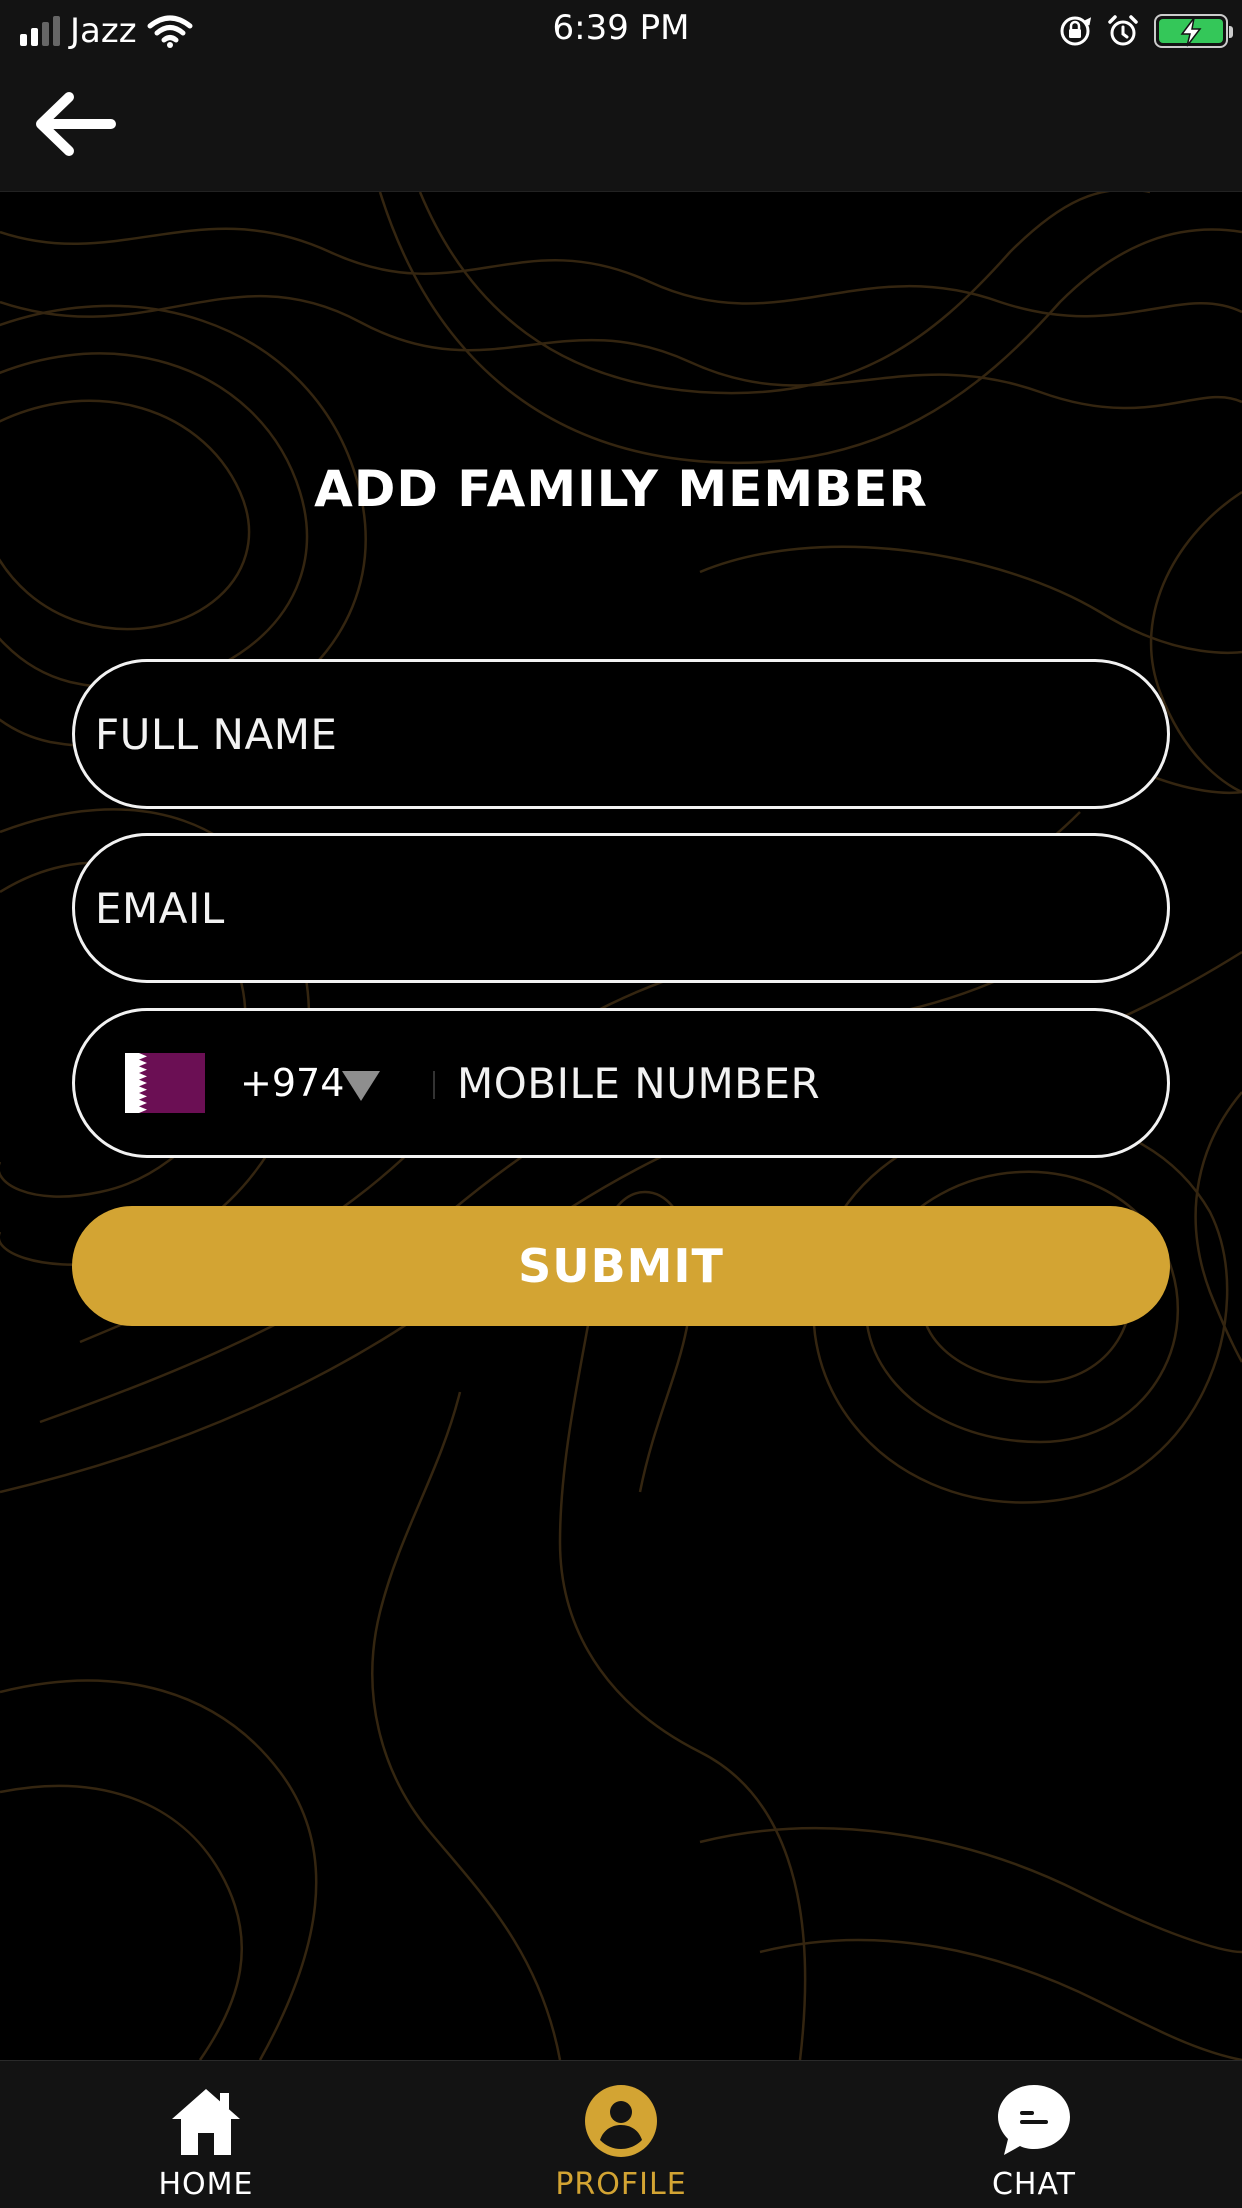 The width and height of the screenshot is (1242, 2208). Describe the element at coordinates (638, 1083) in the screenshot. I see `mobile-number-input: MOBILE NUMBER` at that location.